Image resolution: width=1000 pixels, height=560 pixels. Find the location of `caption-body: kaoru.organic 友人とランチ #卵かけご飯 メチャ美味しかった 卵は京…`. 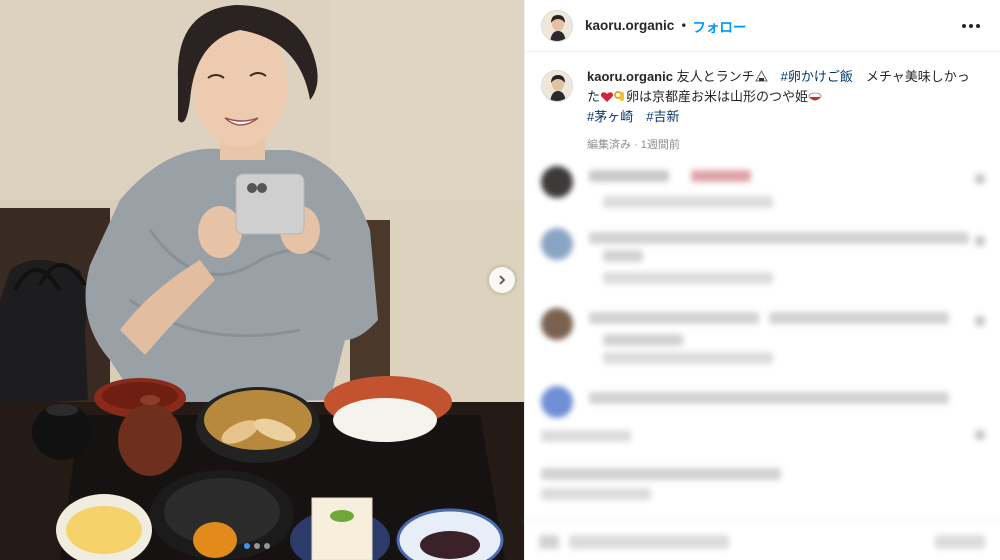

caption-body: kaoru.organic 友人とランチ #卵かけご飯 メチャ美味しかった 卵は京… is located at coordinates (782, 110).